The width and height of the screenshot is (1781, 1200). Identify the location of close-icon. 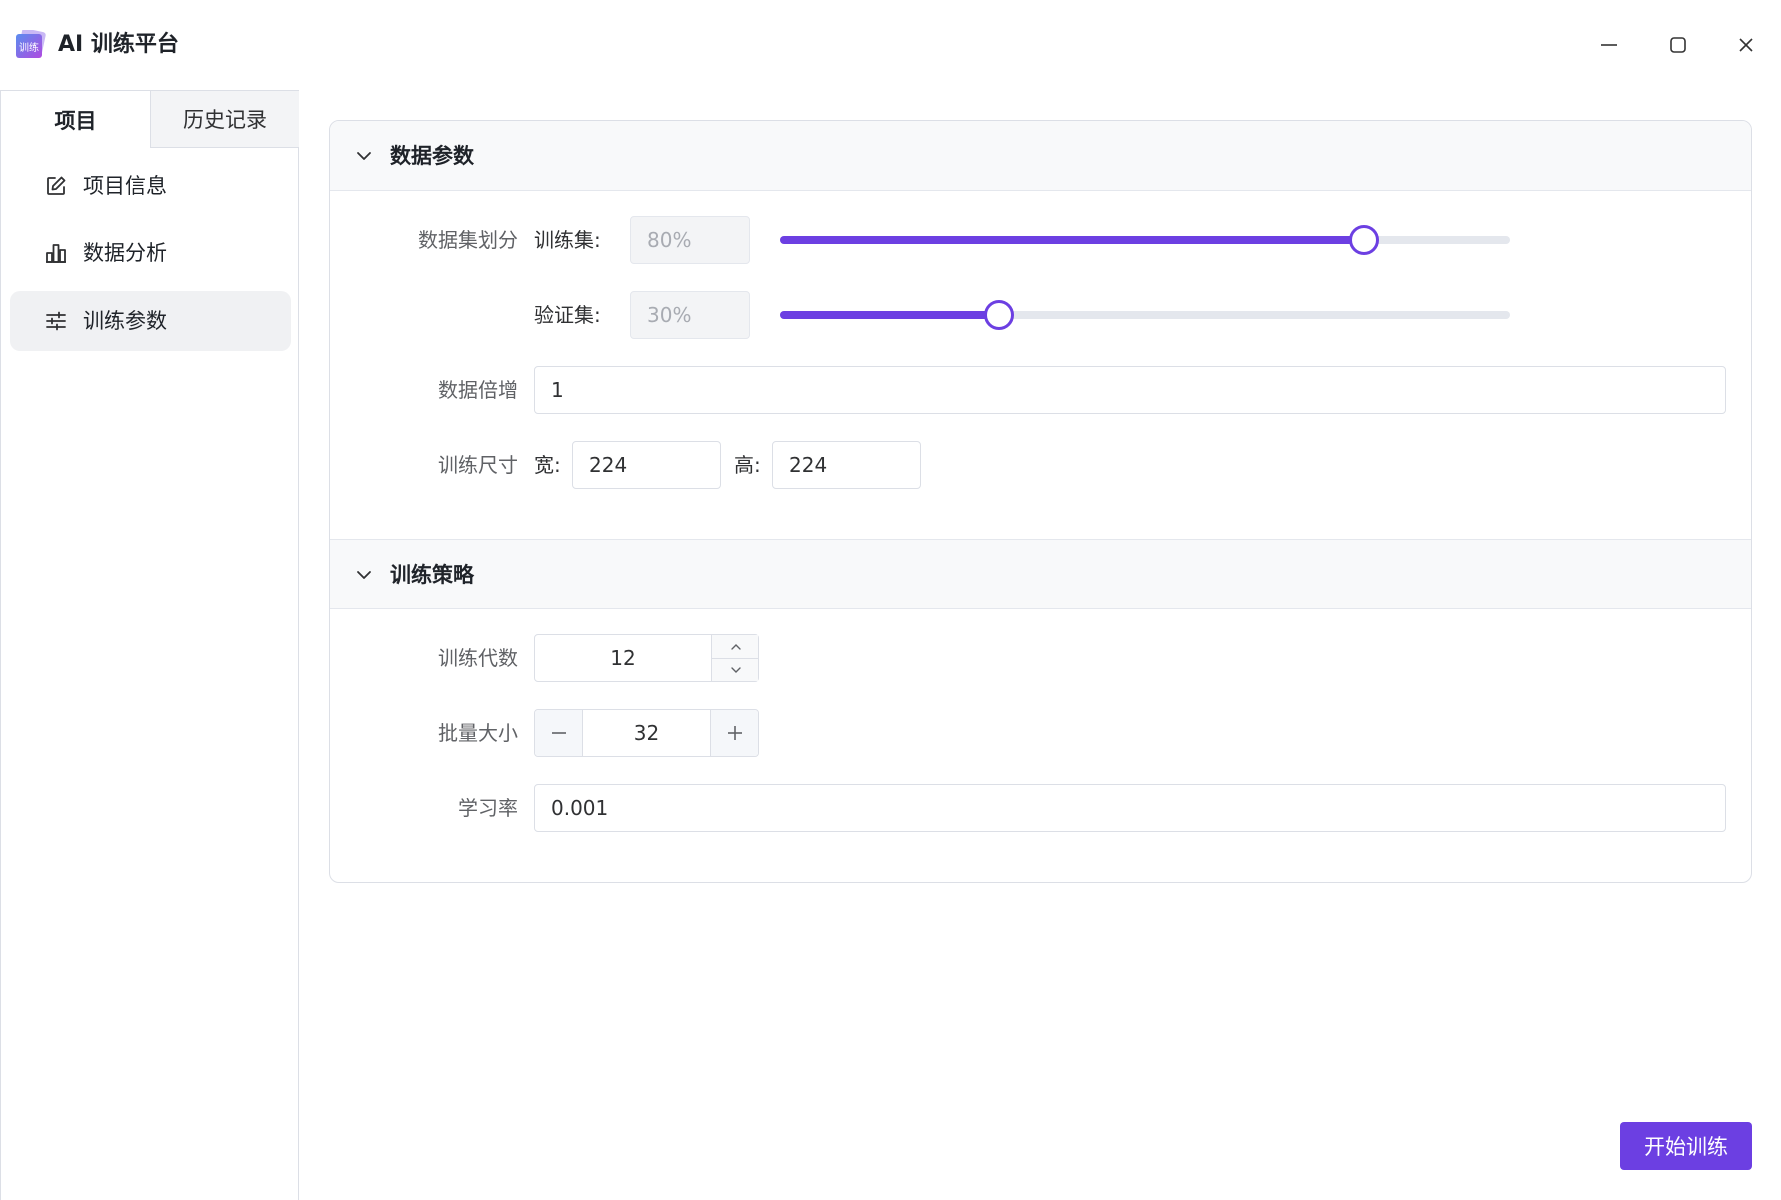
(1746, 45).